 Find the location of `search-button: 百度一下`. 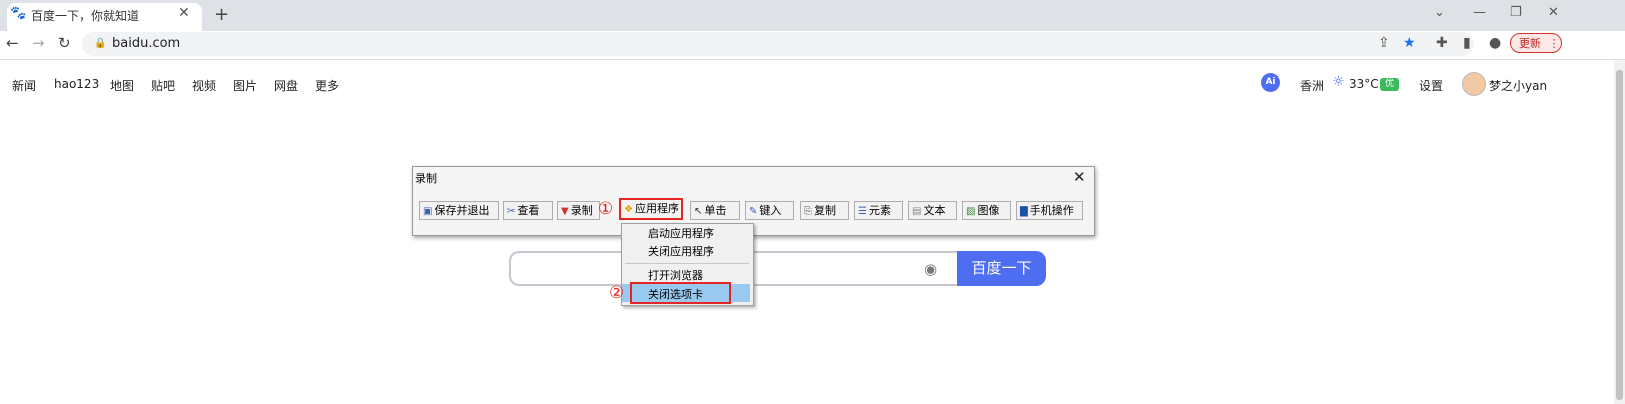

search-button: 百度一下 is located at coordinates (1001, 268).